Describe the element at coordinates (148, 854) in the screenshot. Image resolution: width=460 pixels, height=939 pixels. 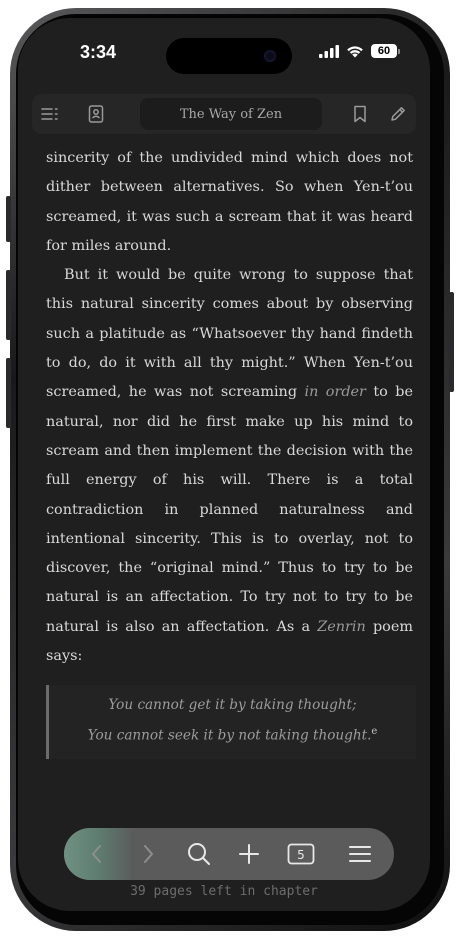
I see `forward-arrow-icon` at that location.